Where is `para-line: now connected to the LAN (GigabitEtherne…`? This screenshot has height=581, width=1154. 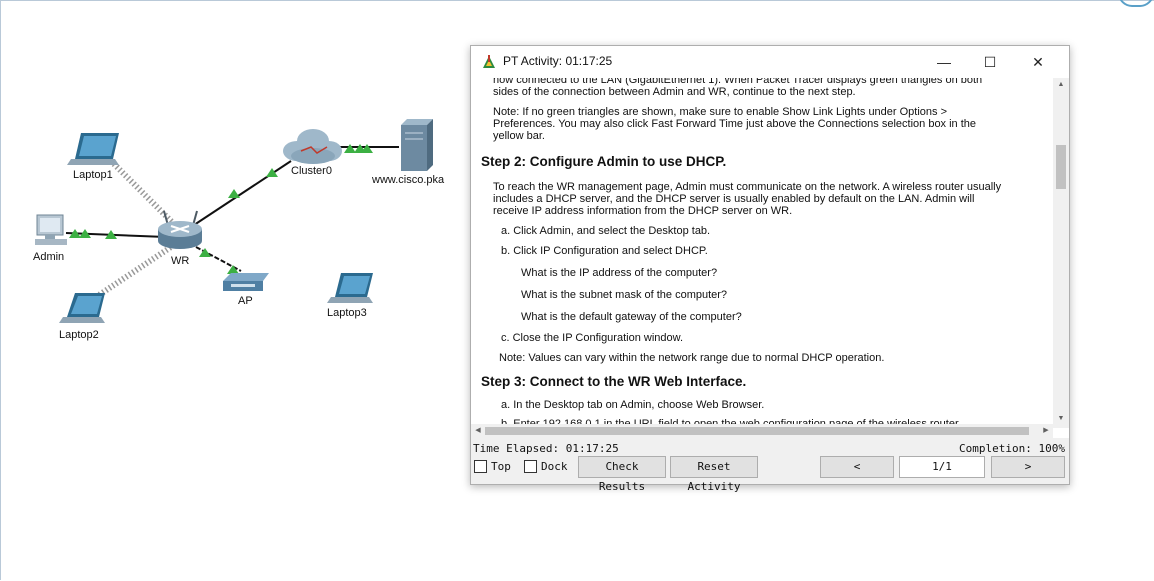
para-line: now connected to the LAN (GigabitEtherne… is located at coordinates (738, 82).